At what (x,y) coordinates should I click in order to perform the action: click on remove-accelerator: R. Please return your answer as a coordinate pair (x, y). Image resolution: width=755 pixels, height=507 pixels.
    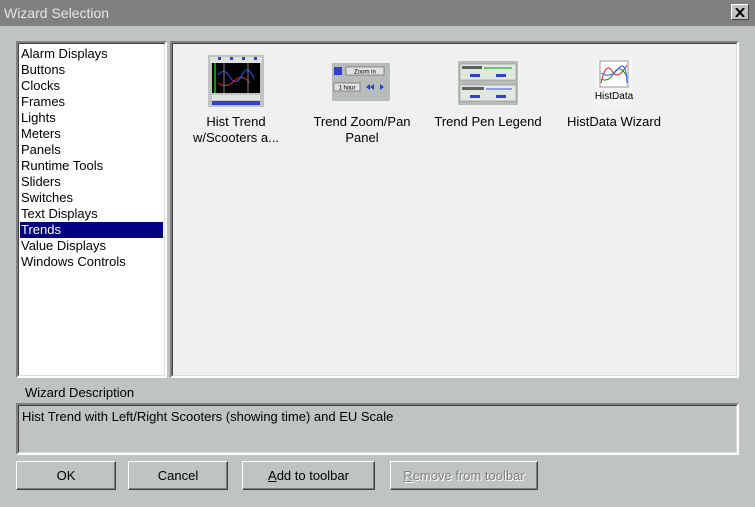
    Looking at the image, I should click on (408, 475).